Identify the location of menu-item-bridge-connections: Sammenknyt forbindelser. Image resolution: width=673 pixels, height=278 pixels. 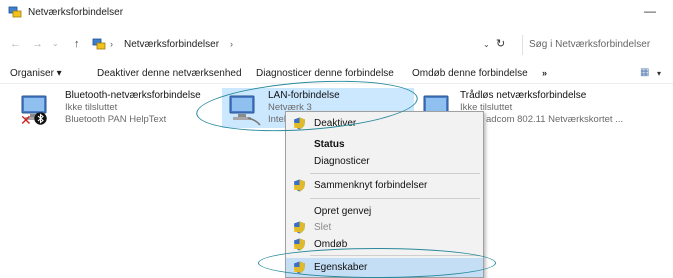
(384, 185).